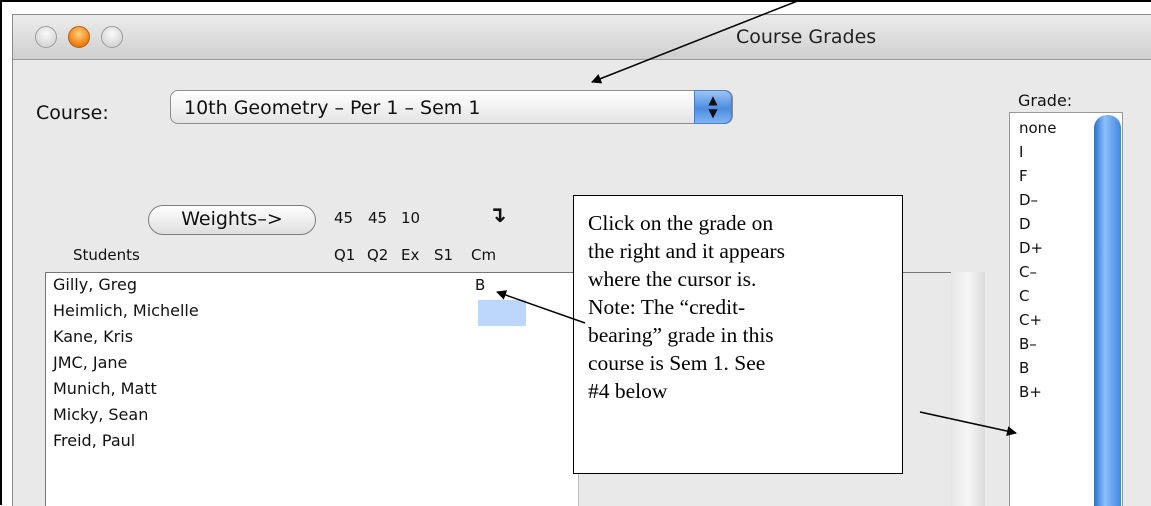 This screenshot has height=506, width=1151. What do you see at coordinates (806, 37) in the screenshot?
I see `window-title: Course Grades` at bounding box center [806, 37].